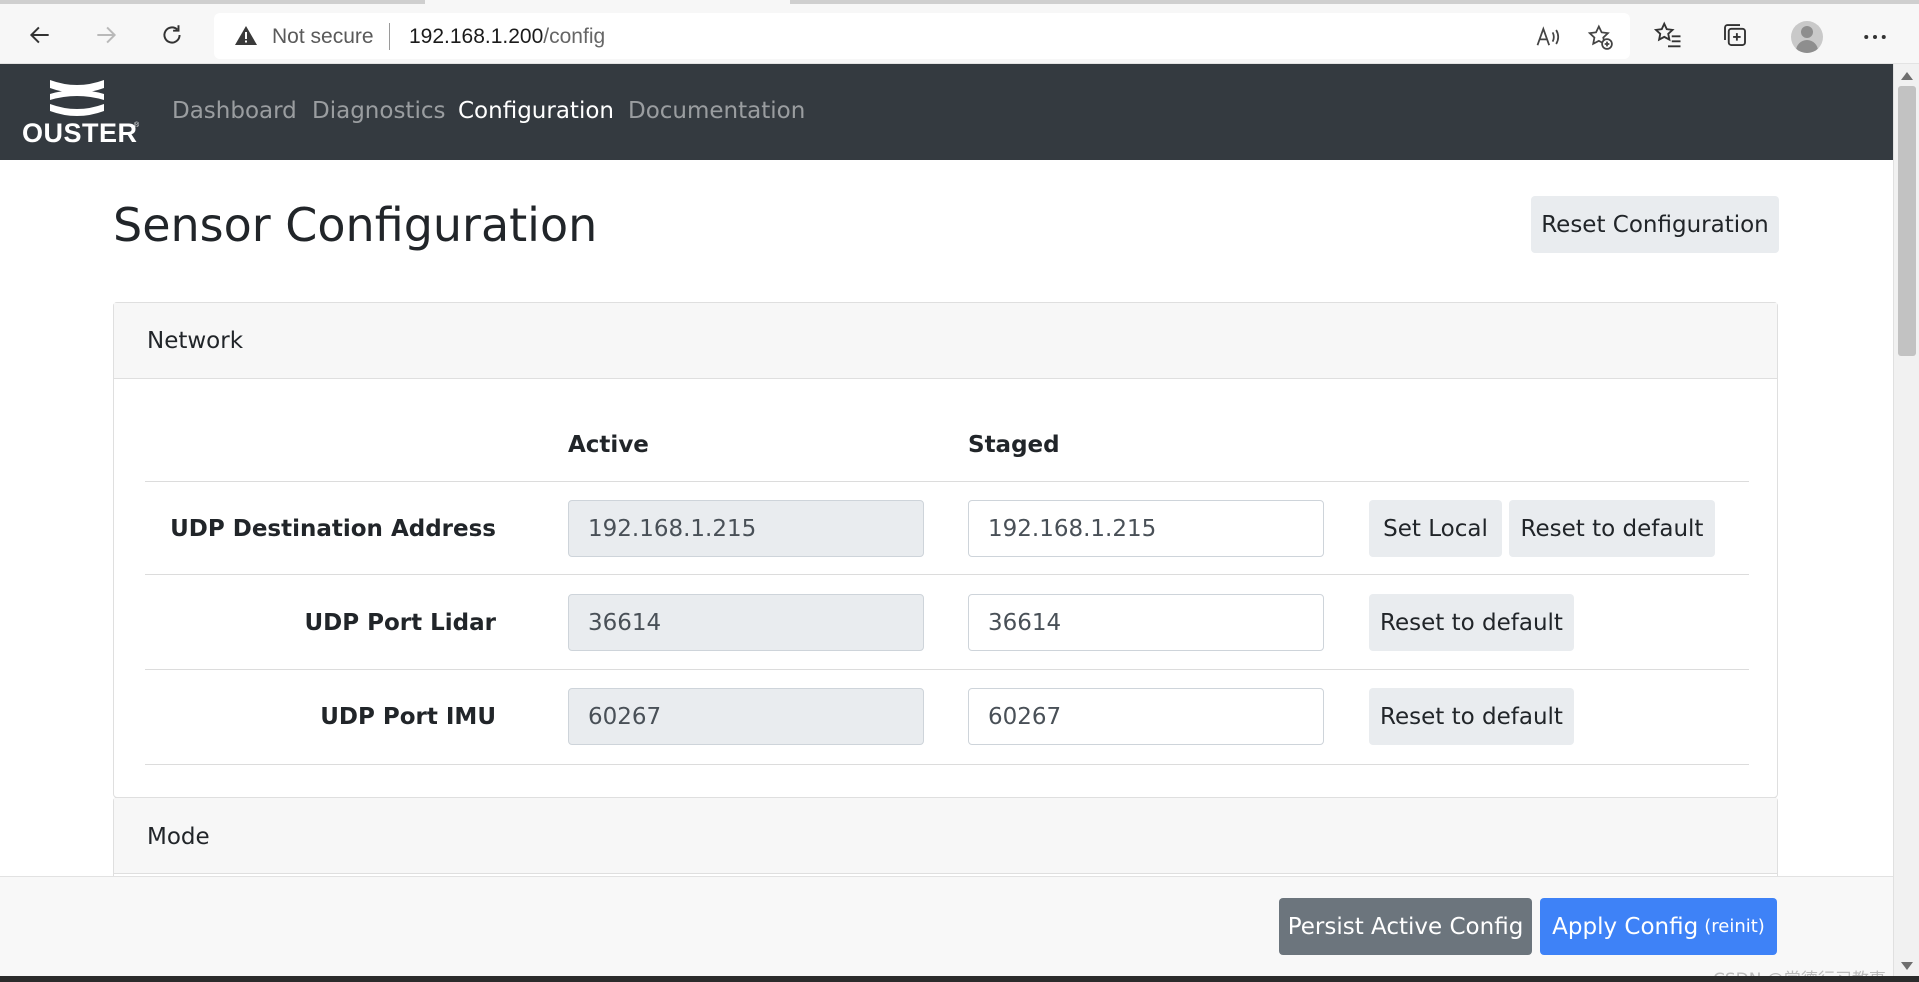 The image size is (1919, 982). Describe the element at coordinates (608, 445) in the screenshot. I see `col-active-header: Active` at that location.